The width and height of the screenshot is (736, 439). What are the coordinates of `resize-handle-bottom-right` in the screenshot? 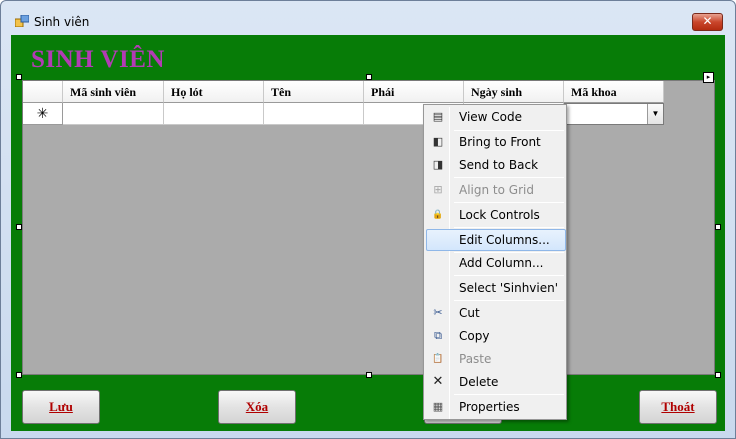 It's located at (718, 375).